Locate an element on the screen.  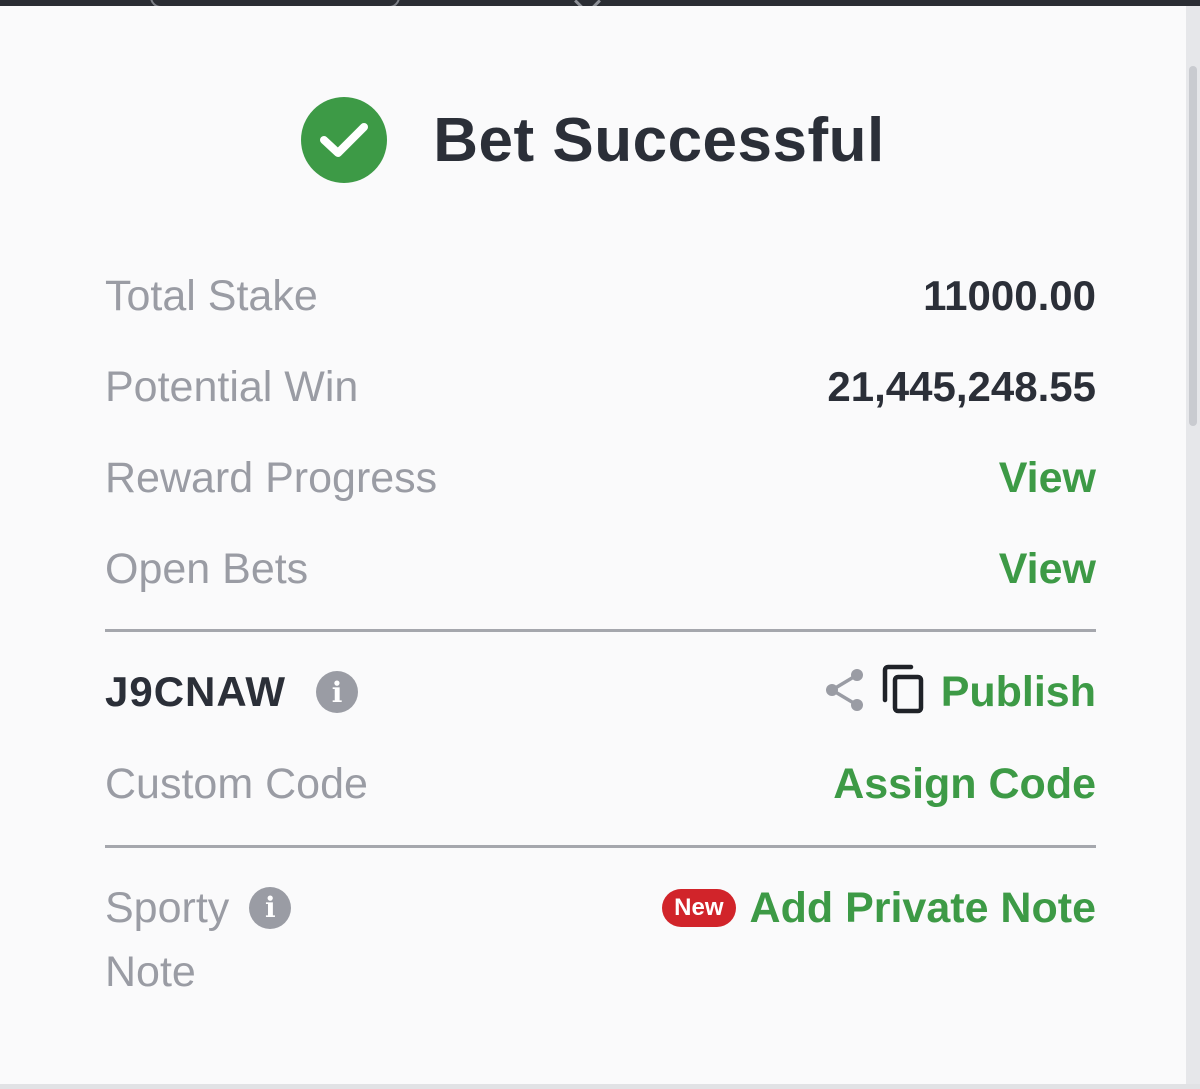
scrollbar is located at coordinates (1193, 547).